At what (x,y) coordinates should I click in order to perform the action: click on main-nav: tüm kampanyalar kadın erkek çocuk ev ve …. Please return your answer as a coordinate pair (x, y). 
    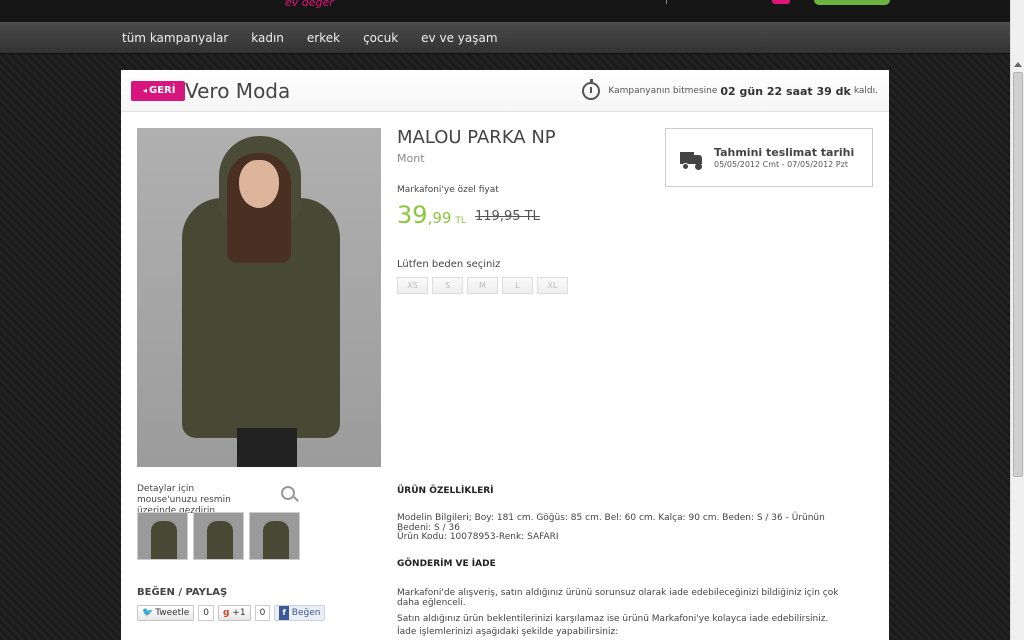
    Looking at the image, I should click on (505, 38).